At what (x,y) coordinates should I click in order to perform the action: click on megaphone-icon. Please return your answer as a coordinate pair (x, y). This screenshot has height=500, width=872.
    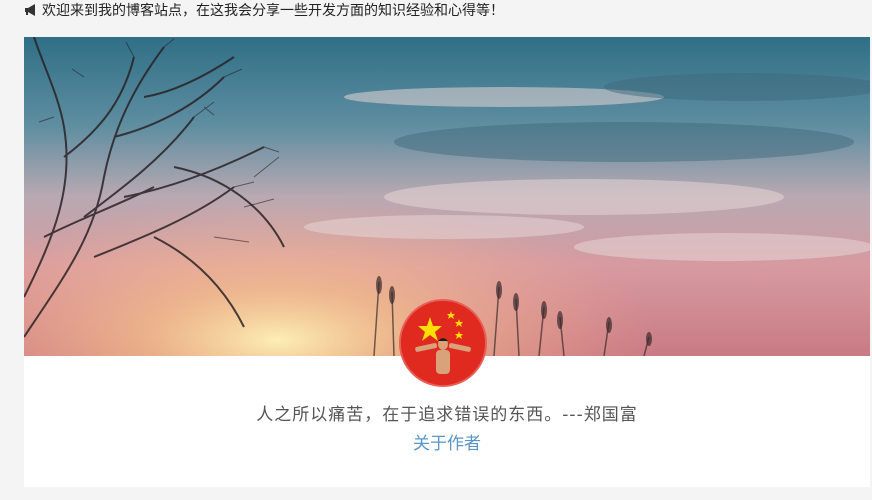
    Looking at the image, I should click on (31, 10).